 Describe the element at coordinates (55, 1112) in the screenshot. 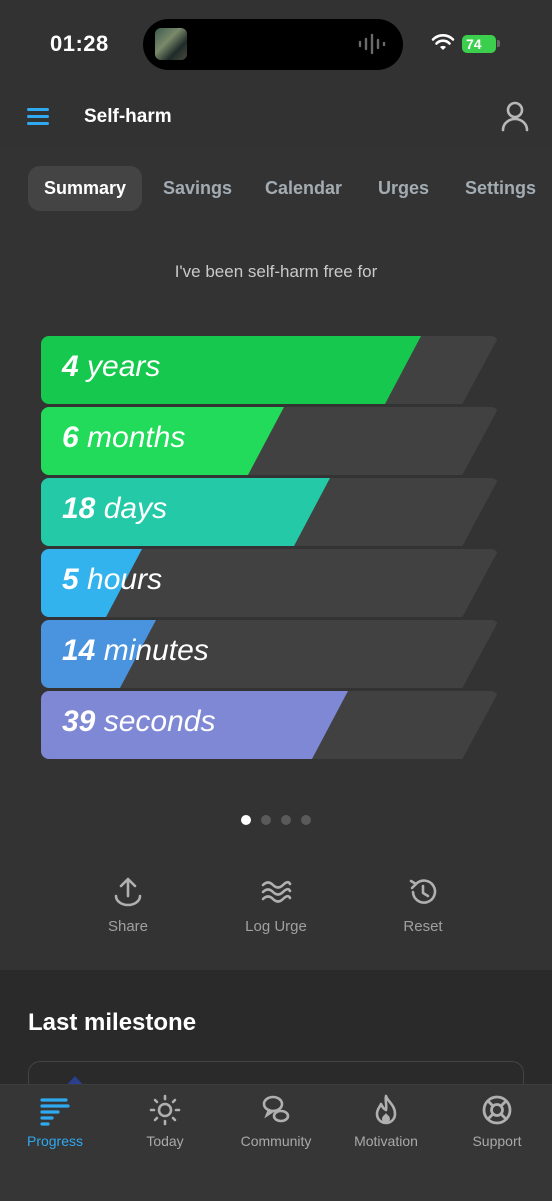

I see `progress-bars-icon` at that location.